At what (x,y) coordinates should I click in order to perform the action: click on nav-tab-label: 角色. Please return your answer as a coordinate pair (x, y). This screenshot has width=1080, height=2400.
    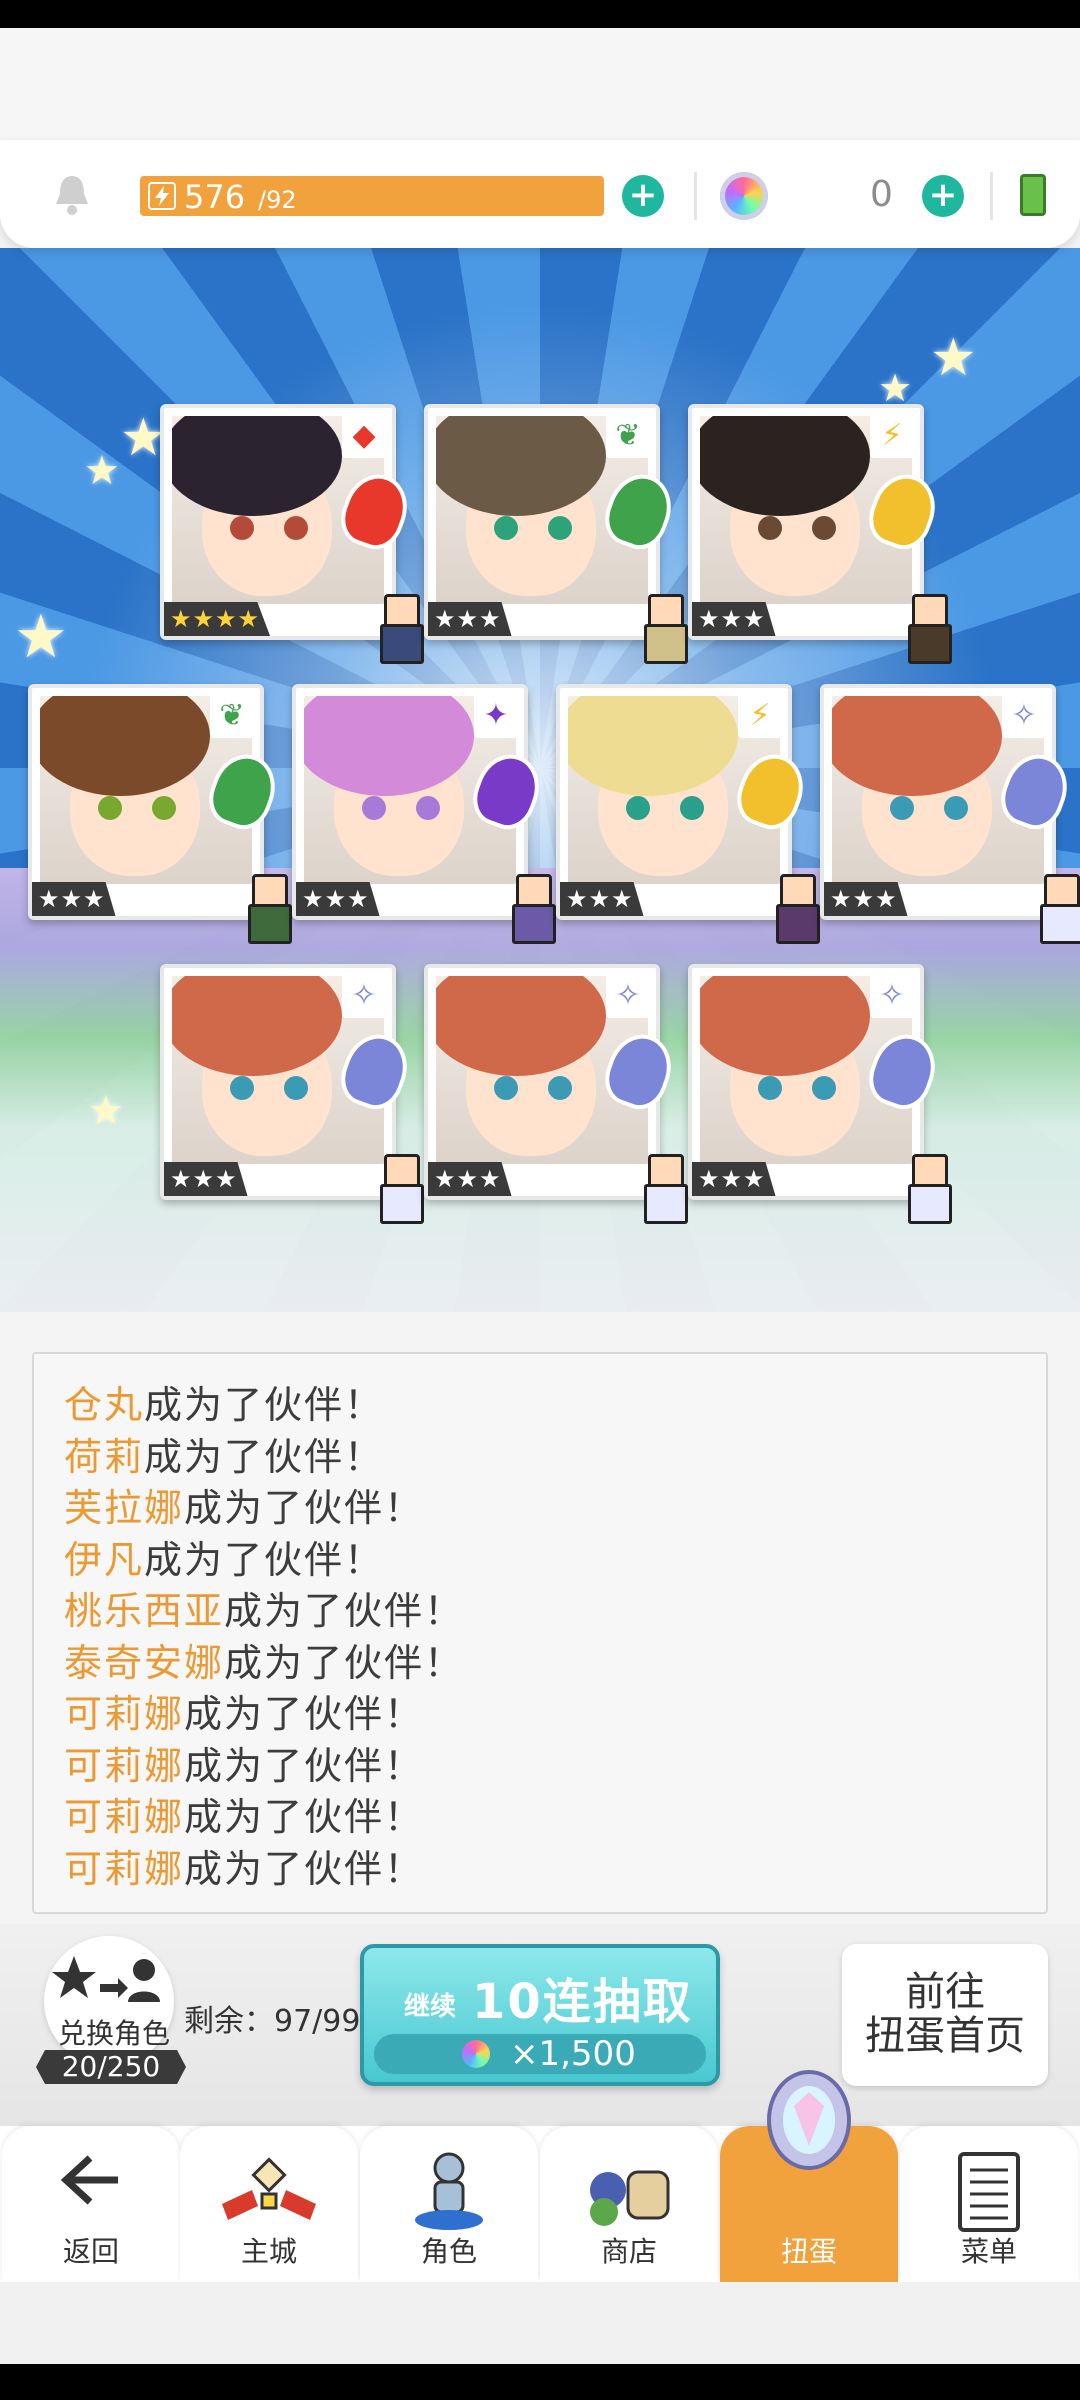
    Looking at the image, I should click on (448, 2251).